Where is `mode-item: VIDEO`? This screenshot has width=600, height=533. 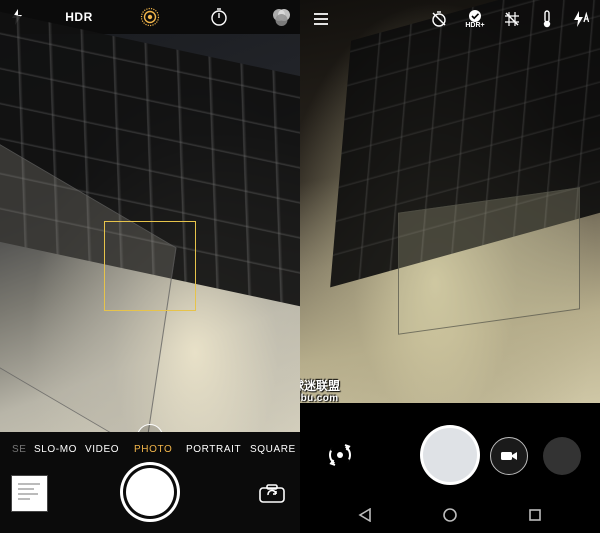 mode-item: VIDEO is located at coordinates (102, 449).